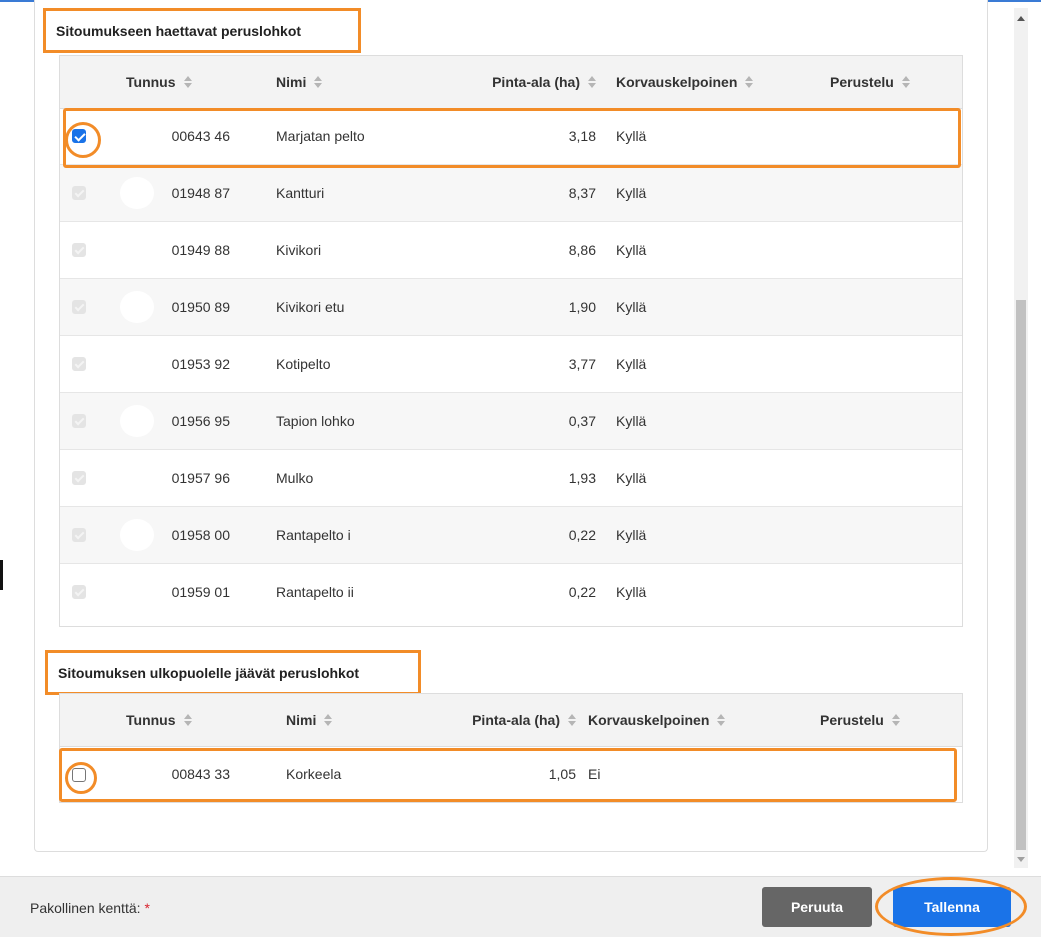  Describe the element at coordinates (300, 193) in the screenshot. I see `cell-nimi: Kantturi` at that location.